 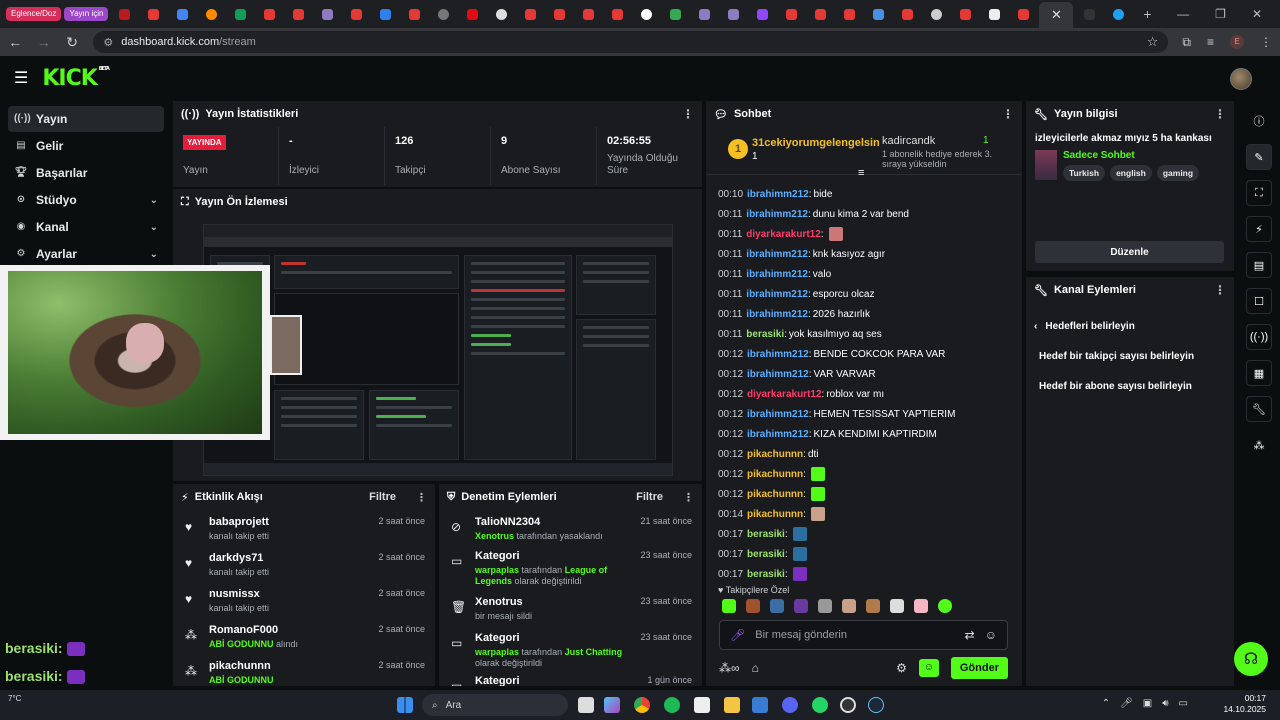 What do you see at coordinates (293, 630) in the screenshot?
I see `feed-user: RomanoF000` at bounding box center [293, 630].